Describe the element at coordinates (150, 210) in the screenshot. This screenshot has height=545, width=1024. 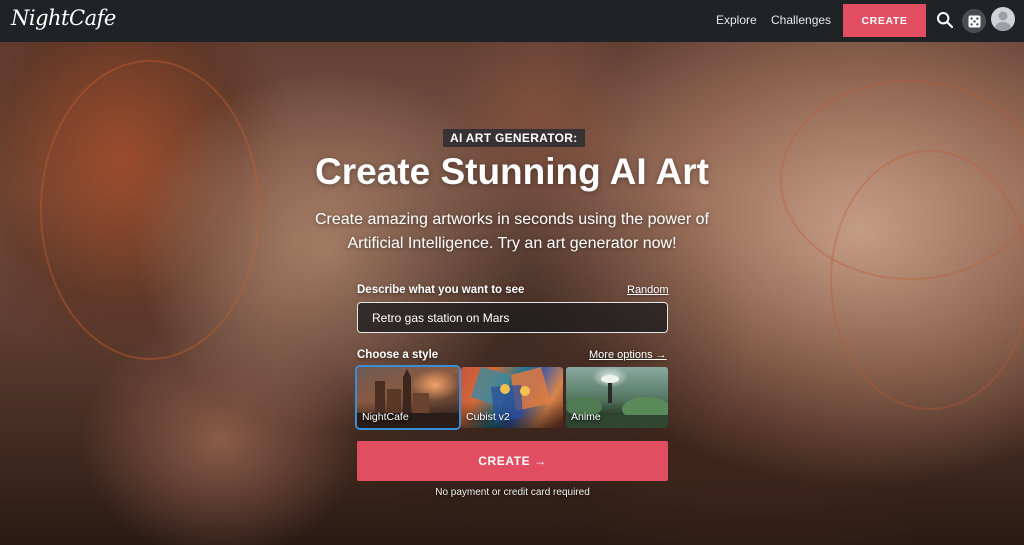
I see `hair-detail` at that location.